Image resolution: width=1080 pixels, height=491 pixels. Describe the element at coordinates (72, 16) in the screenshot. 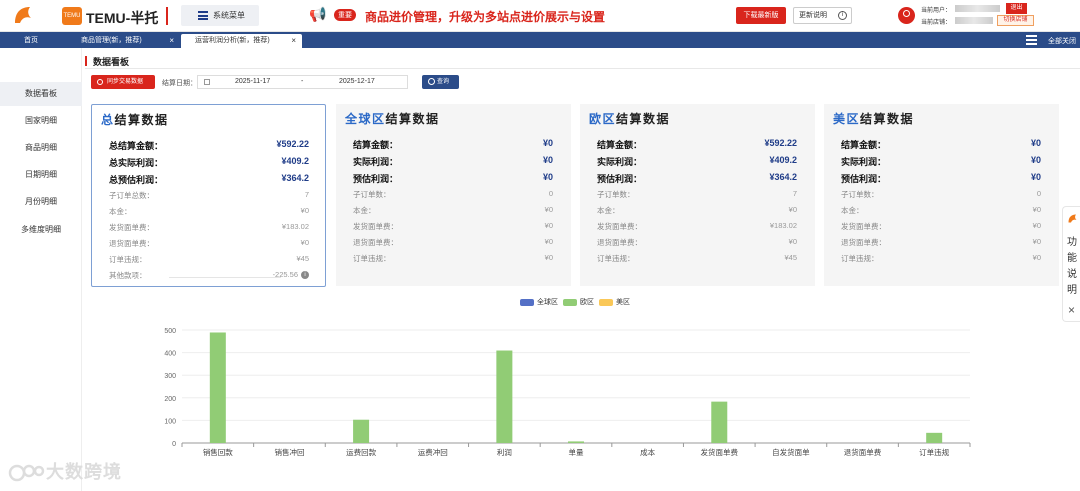

I see `temu-logo-icon: TEMU` at that location.